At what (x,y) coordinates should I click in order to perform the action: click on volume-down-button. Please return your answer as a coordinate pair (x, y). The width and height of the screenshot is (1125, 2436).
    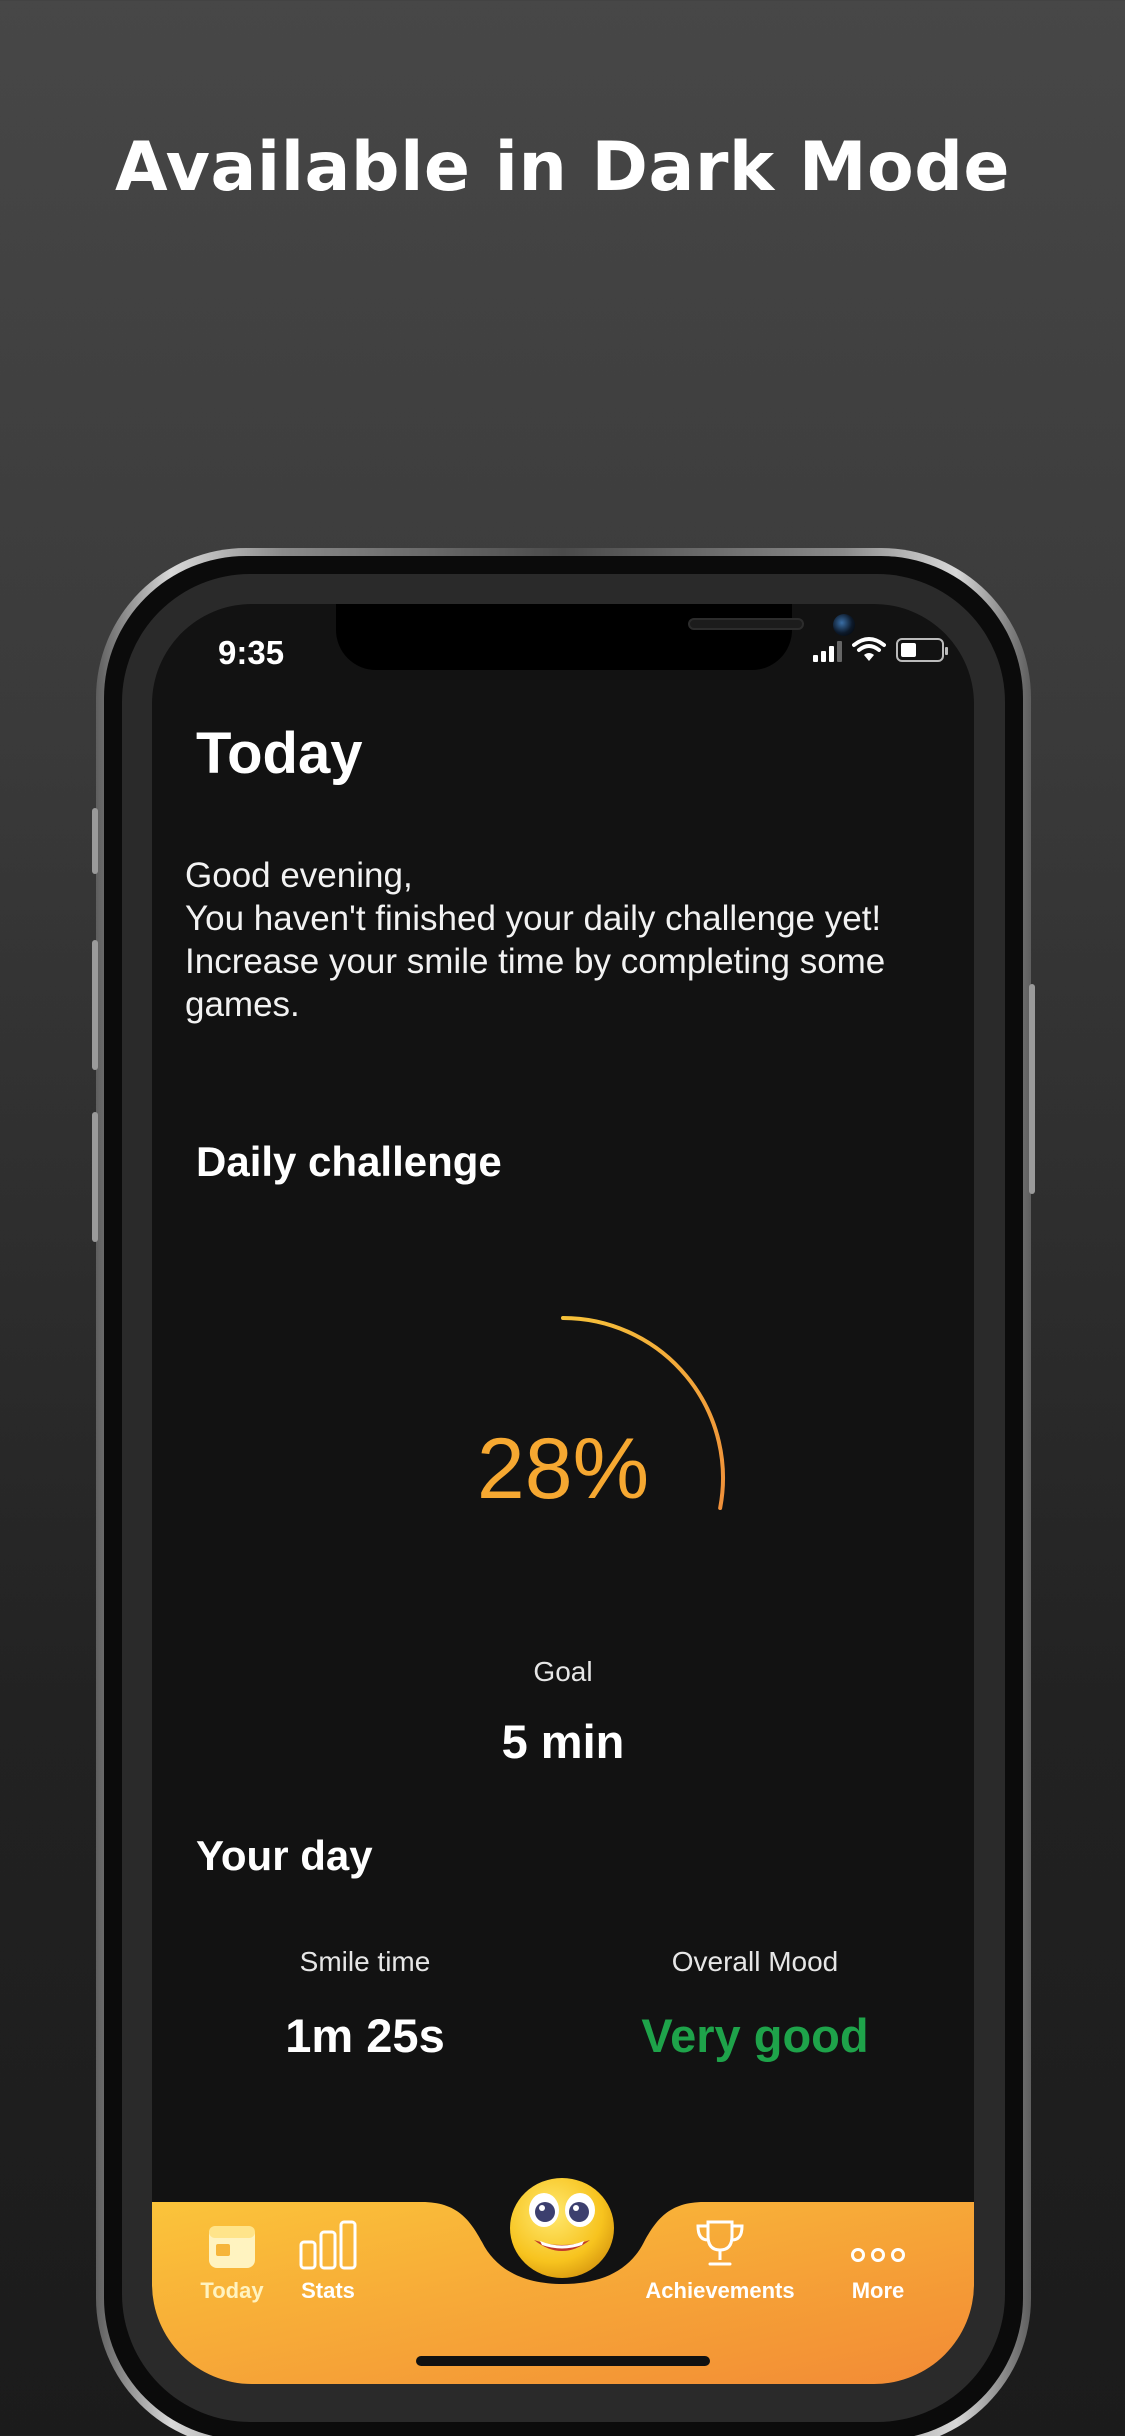
    Looking at the image, I should click on (95, 1177).